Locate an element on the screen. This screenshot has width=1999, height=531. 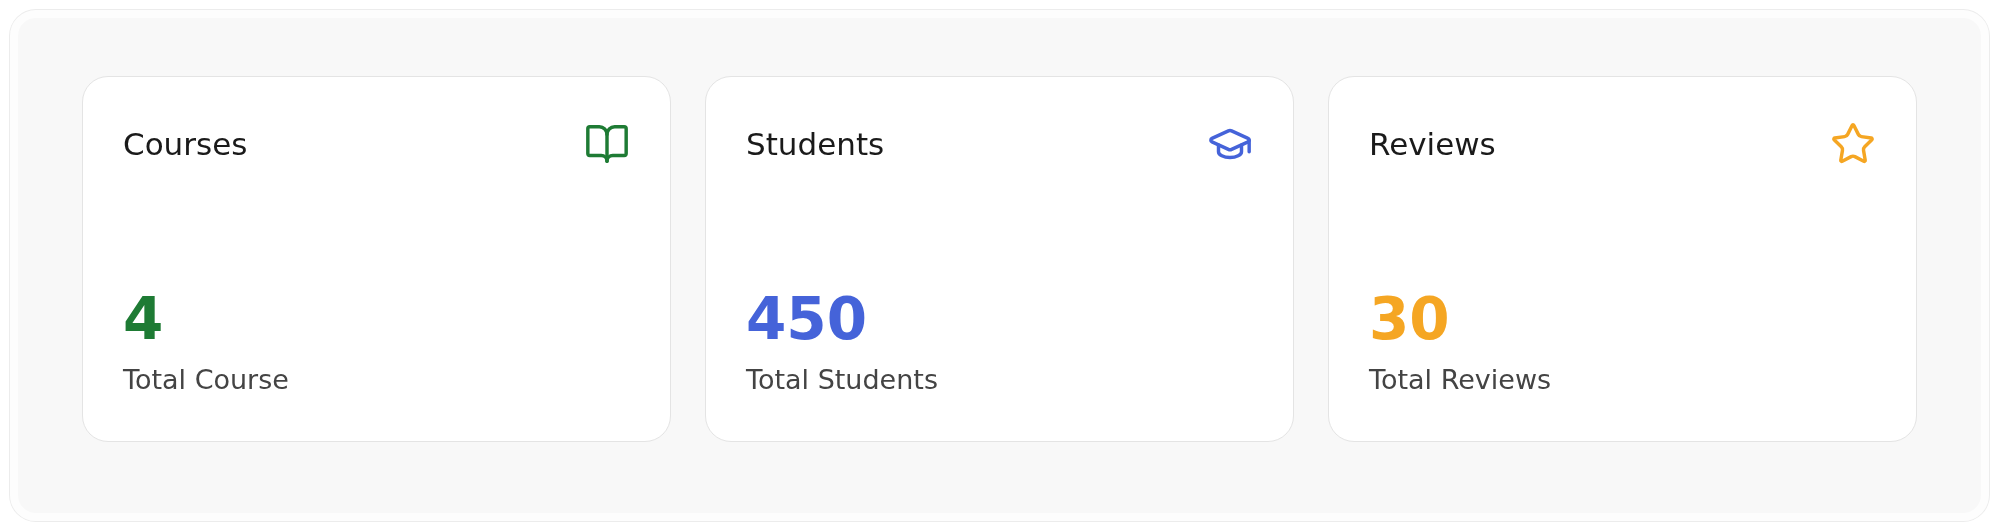
card-title: Courses is located at coordinates (185, 144).